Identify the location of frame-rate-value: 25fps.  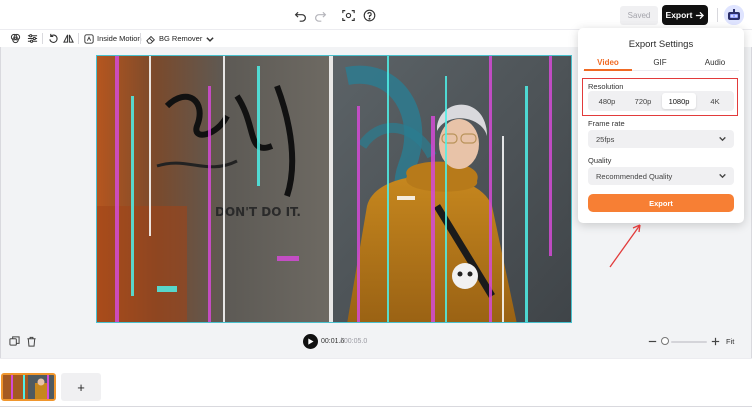
(605, 139).